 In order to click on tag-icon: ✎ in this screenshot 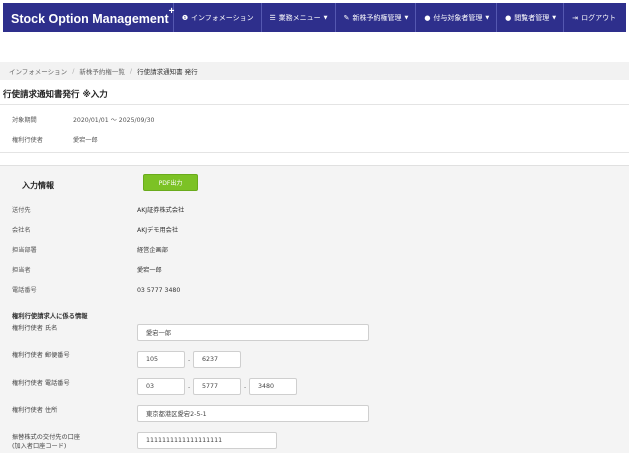, I will do `click(346, 17)`.